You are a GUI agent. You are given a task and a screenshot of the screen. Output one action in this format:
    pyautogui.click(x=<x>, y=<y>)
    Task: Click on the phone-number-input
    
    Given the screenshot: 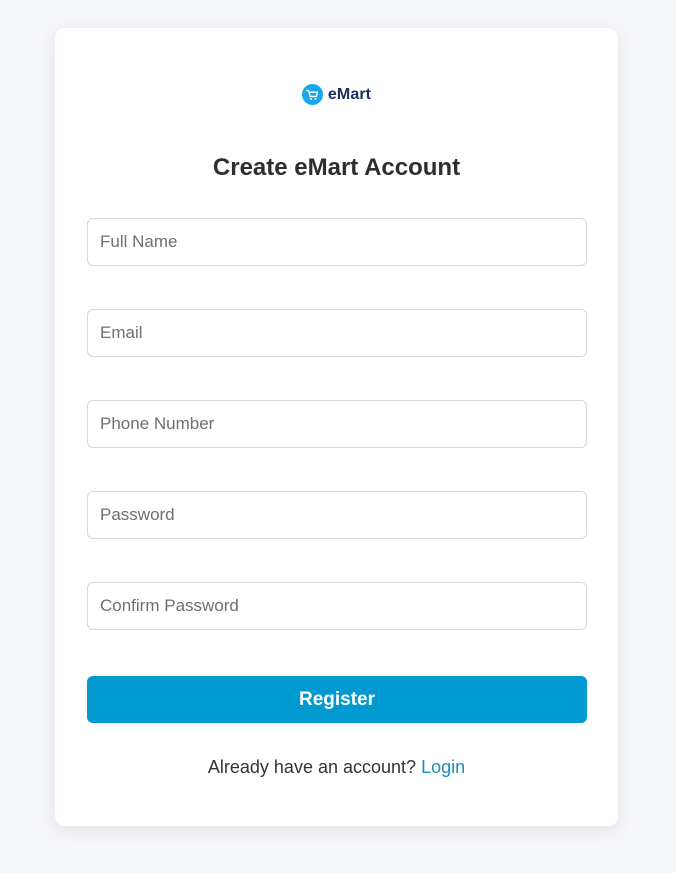 What is the action you would take?
    pyautogui.click(x=337, y=424)
    